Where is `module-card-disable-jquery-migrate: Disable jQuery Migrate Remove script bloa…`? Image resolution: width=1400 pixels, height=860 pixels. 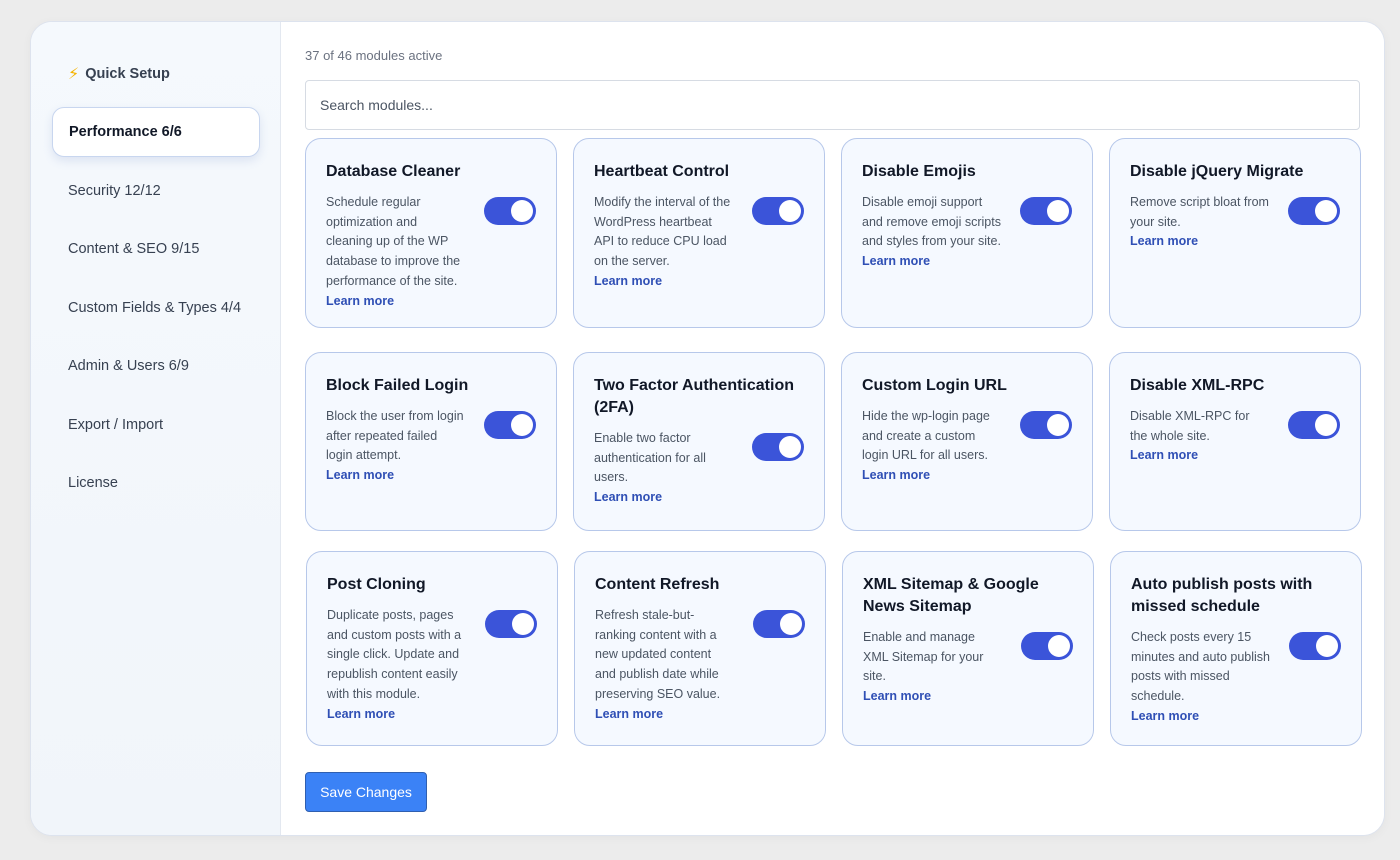 module-card-disable-jquery-migrate: Disable jQuery Migrate Remove script bloa… is located at coordinates (1235, 233).